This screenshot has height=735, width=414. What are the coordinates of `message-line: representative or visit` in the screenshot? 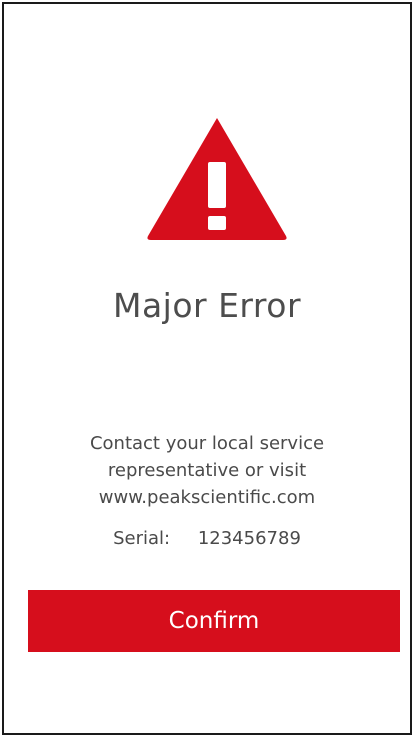 It's located at (207, 470).